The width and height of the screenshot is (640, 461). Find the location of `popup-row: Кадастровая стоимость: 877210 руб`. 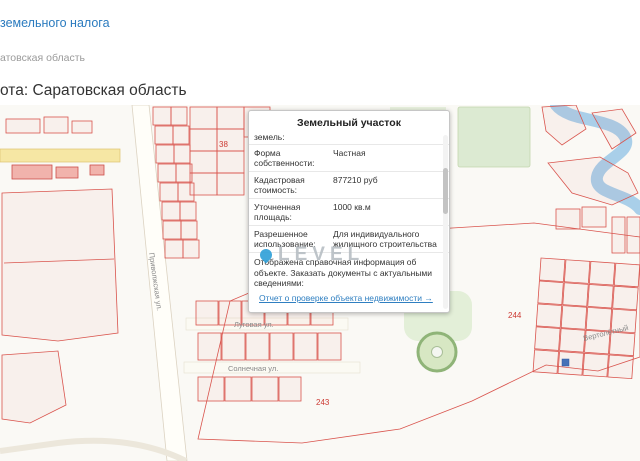

popup-row: Кадастровая стоимость: 877210 руб is located at coordinates (349, 185).